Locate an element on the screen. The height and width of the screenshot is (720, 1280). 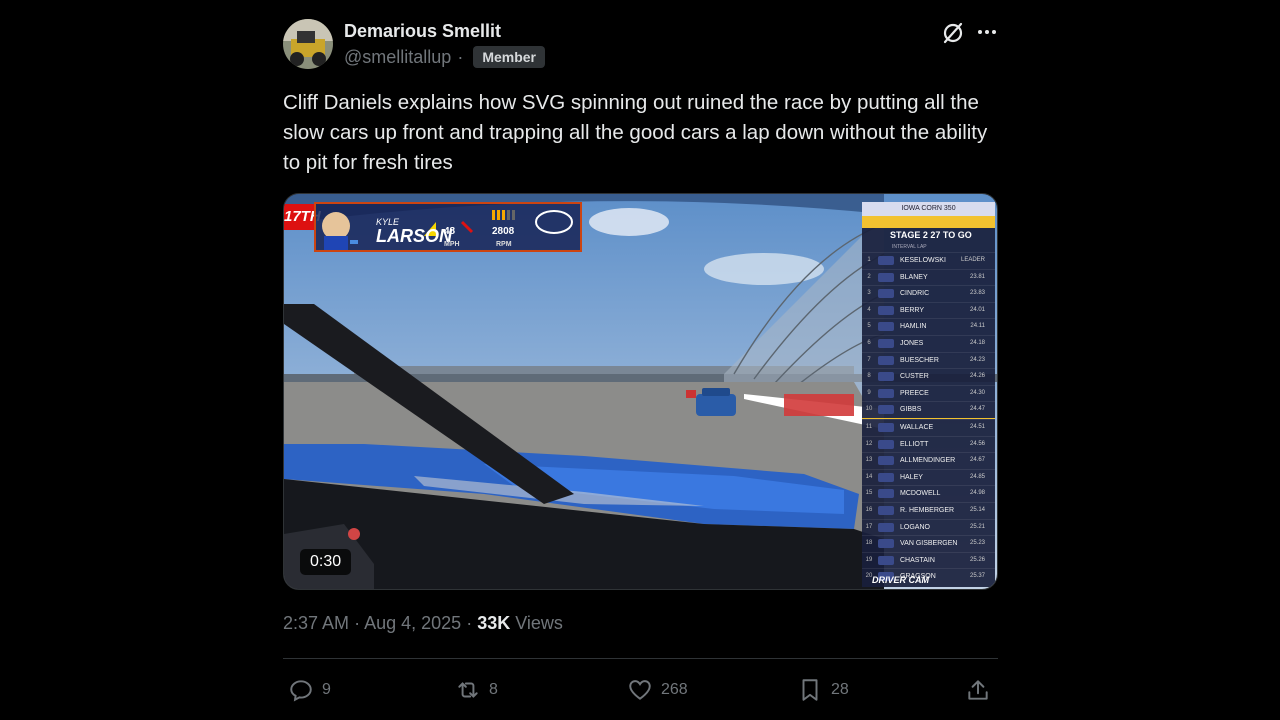
row-interval: 24.18 is located at coordinates (977, 342).